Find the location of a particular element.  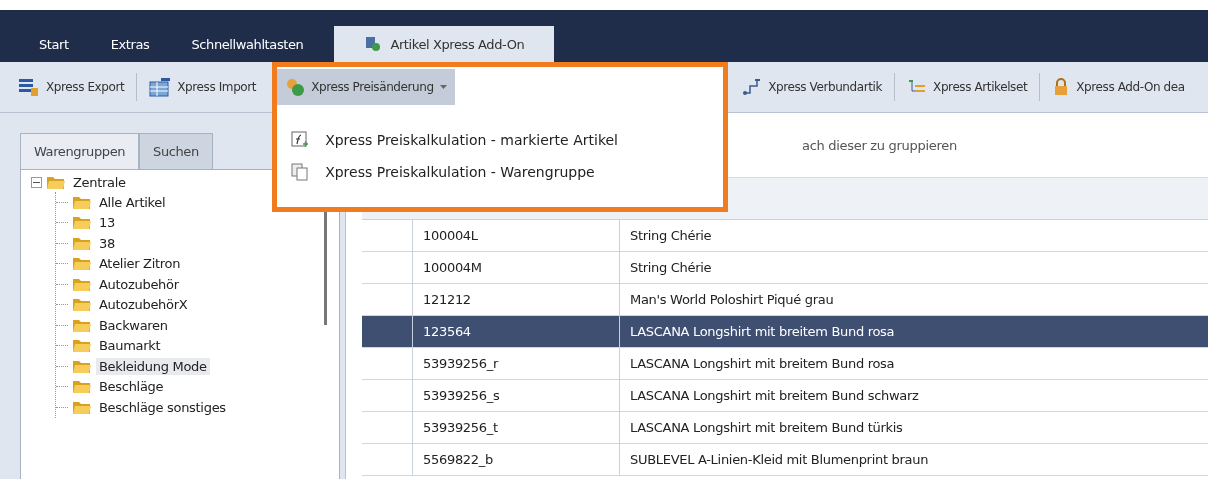

toolbar-button: Xpress Preisänderung is located at coordinates (366, 87).